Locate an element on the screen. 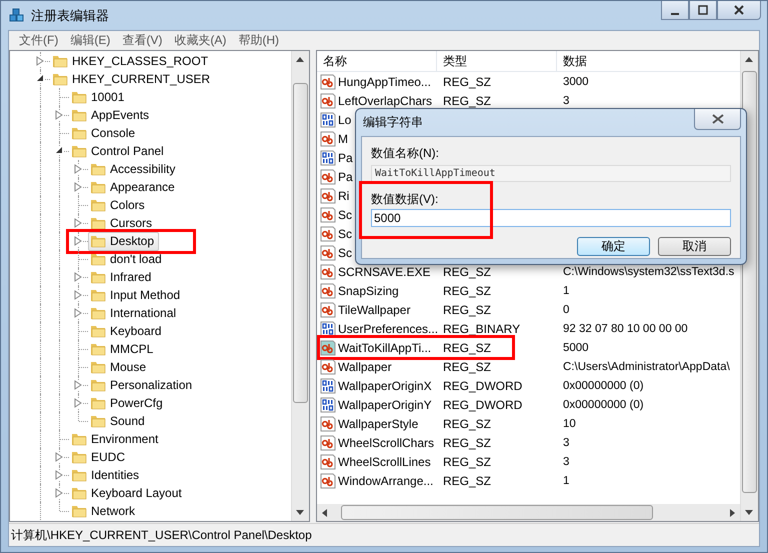  dialog-title: 编辑字符串 is located at coordinates (392, 122).